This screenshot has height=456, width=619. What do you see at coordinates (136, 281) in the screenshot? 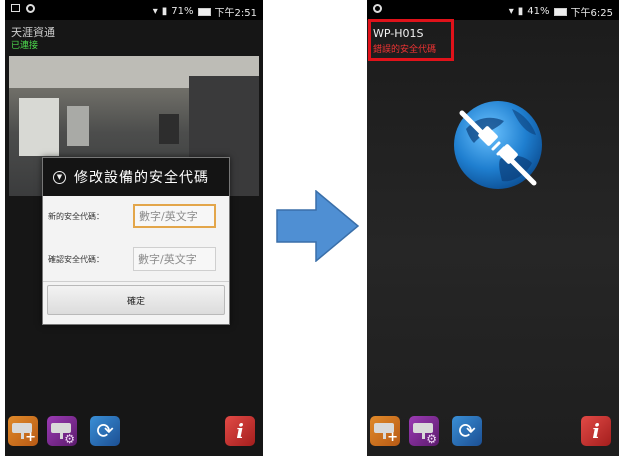
I see `dialog-divider` at bounding box center [136, 281].